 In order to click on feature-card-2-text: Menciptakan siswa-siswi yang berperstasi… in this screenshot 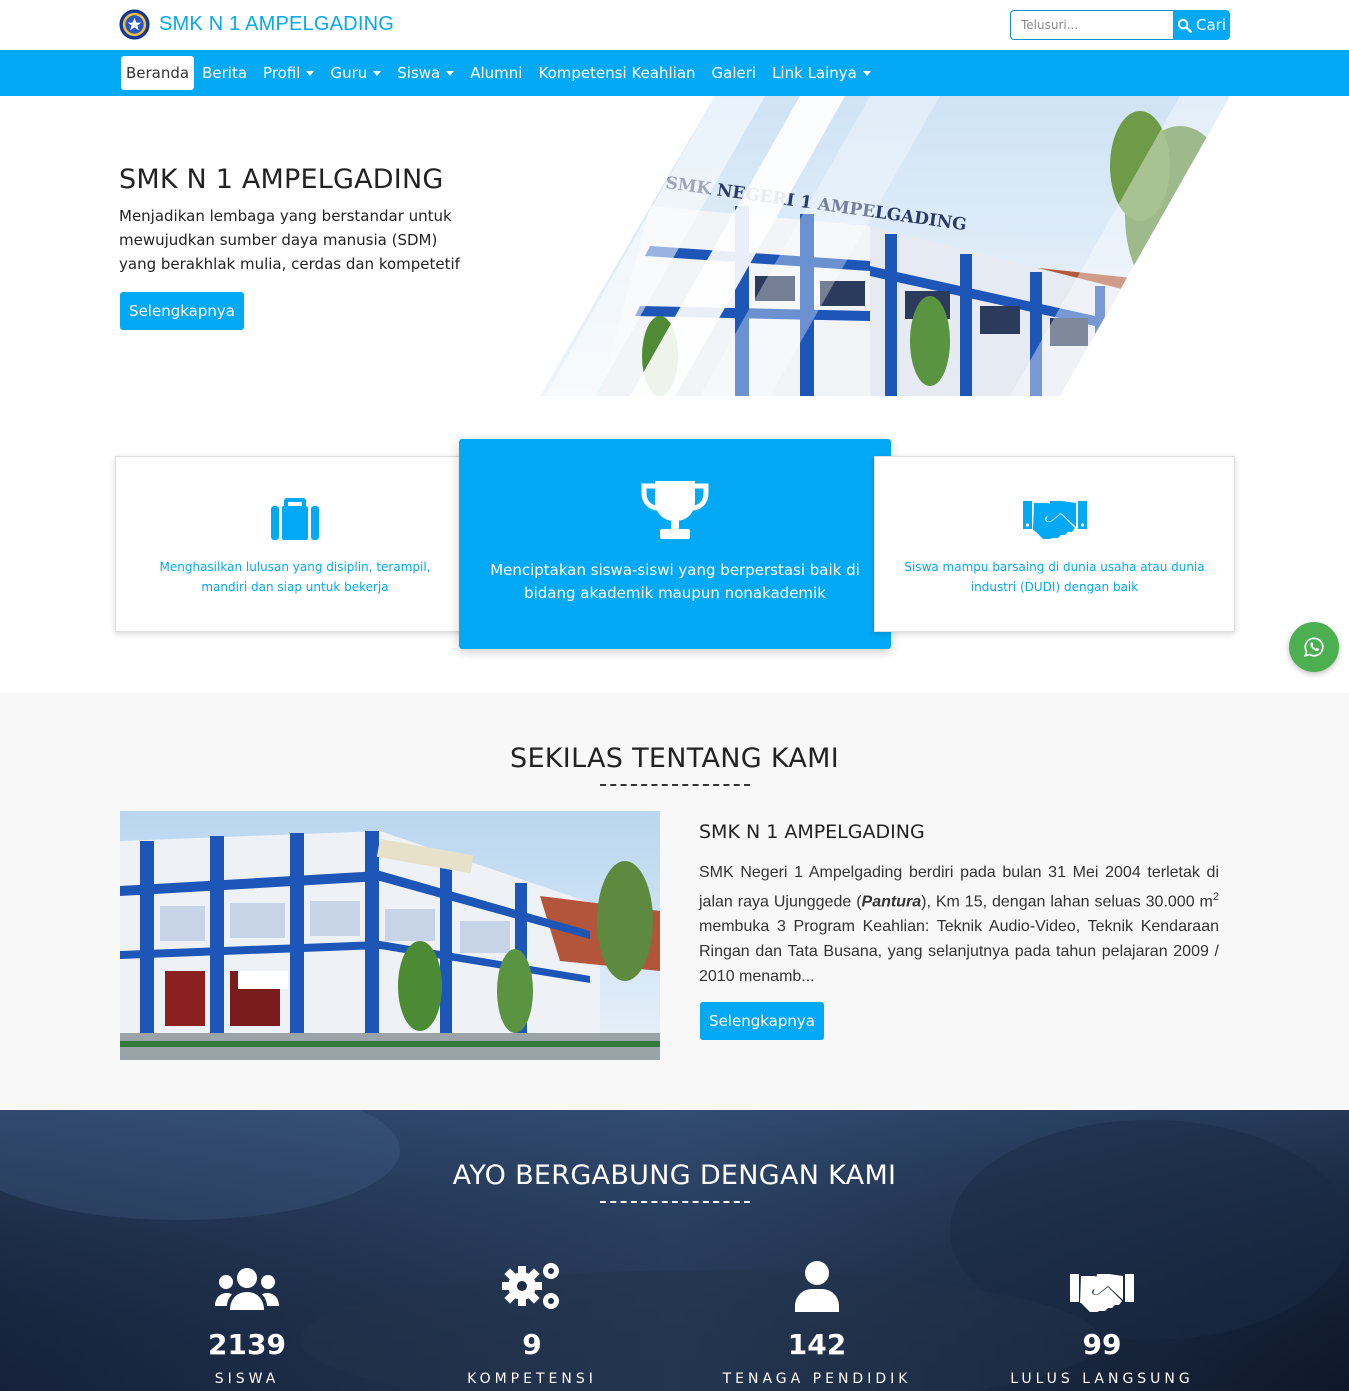, I will do `click(675, 581)`.